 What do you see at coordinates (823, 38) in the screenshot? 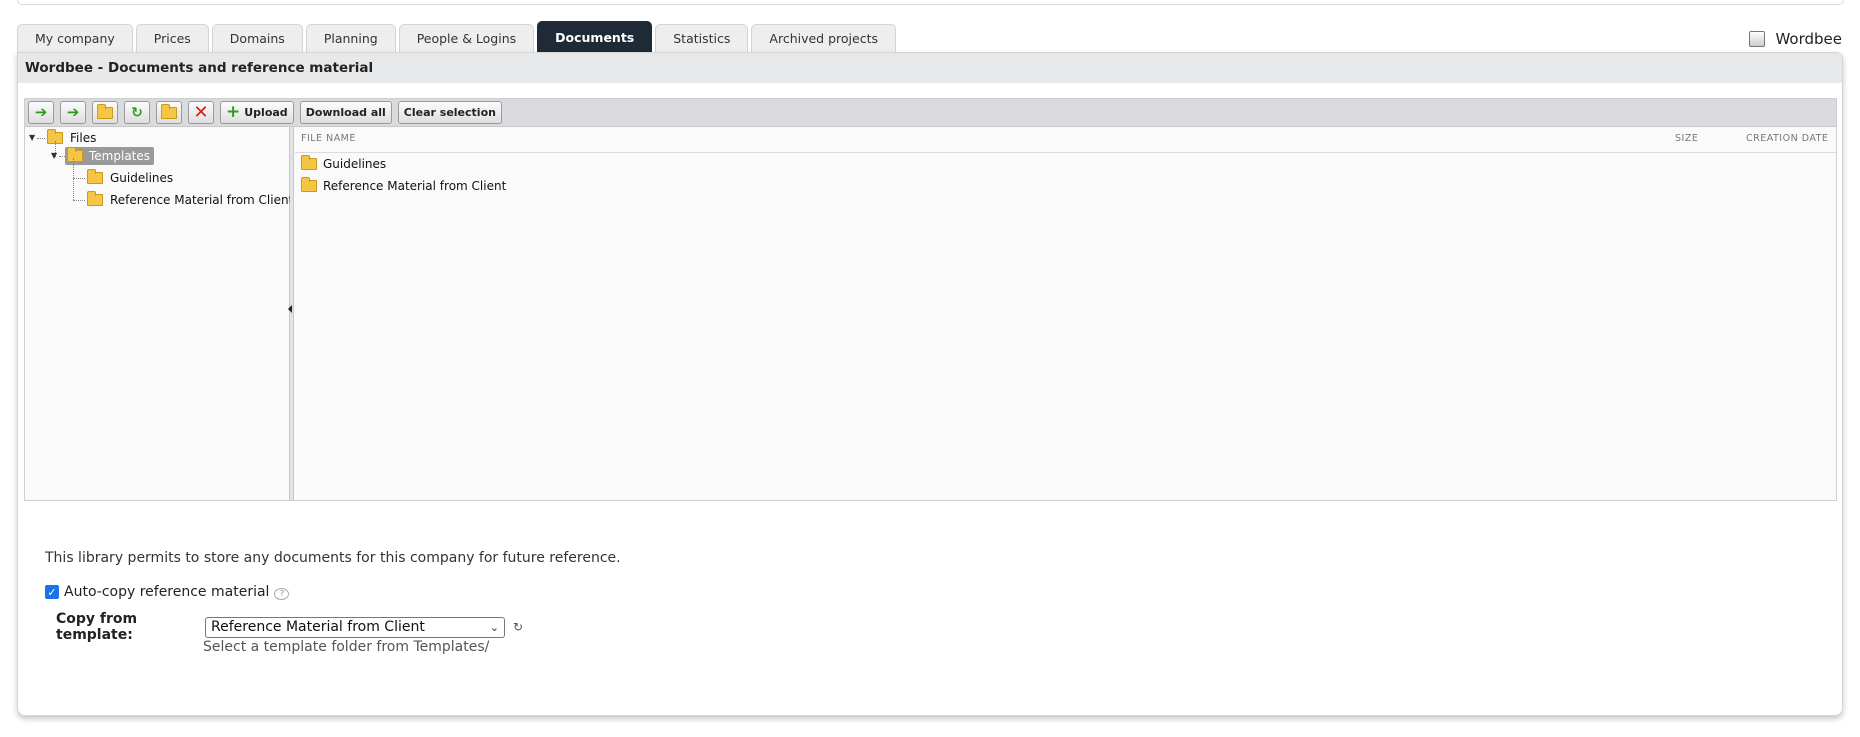
I see `tab-archived-projects: Archived projects` at bounding box center [823, 38].